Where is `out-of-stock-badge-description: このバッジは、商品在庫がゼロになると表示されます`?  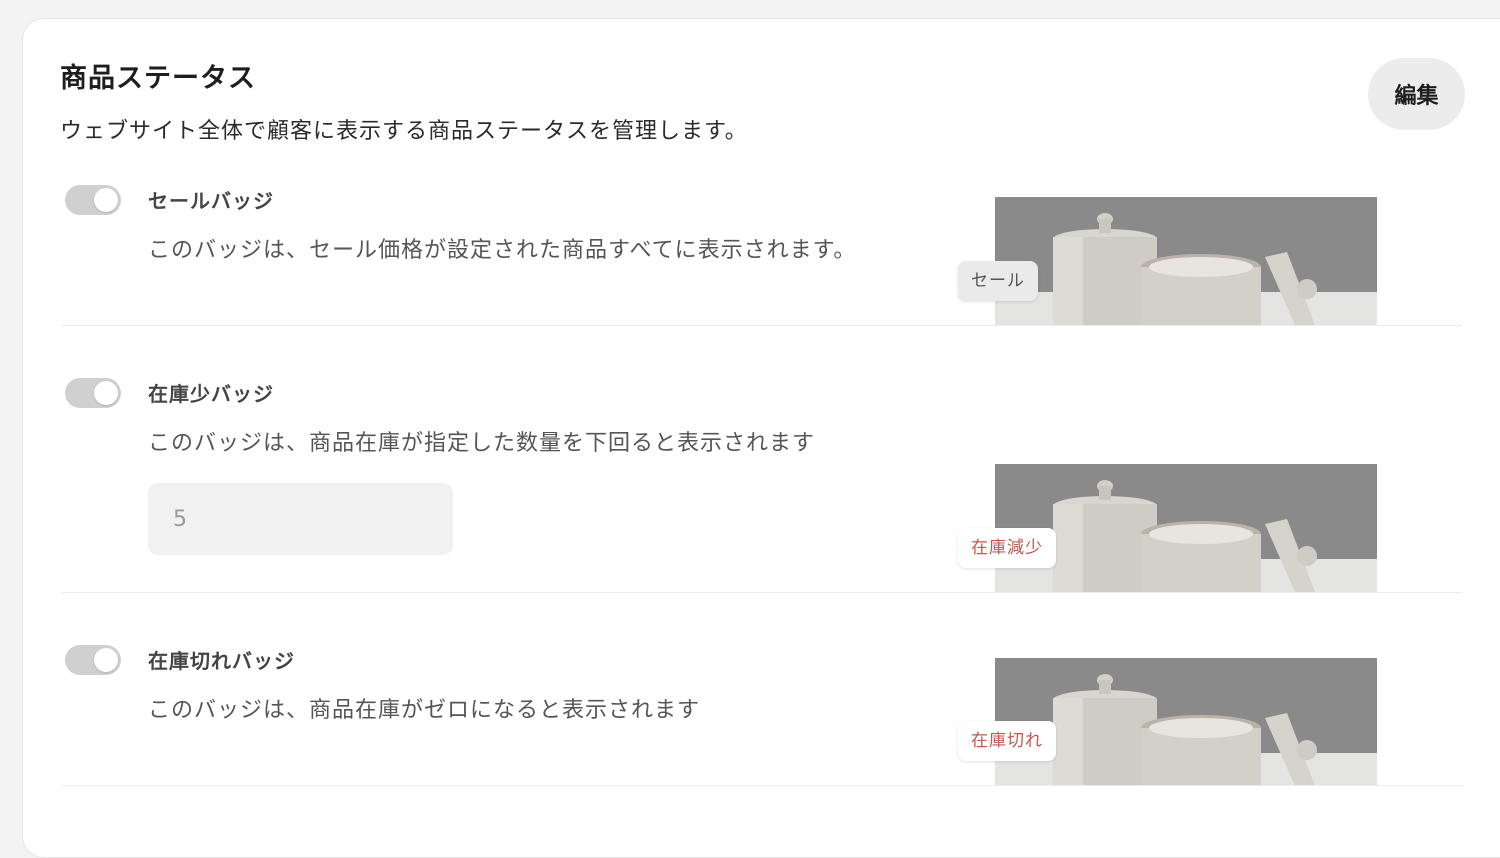 out-of-stock-badge-description: このバッジは、商品在庫がゼロになると表示されます is located at coordinates (424, 710).